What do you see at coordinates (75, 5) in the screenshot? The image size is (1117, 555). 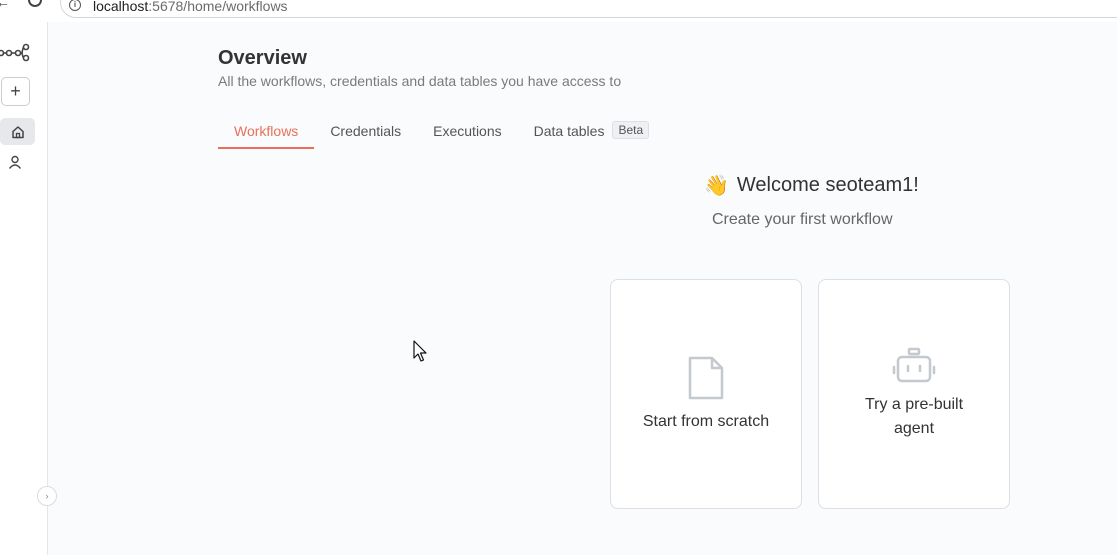 I see `info-icon: i` at bounding box center [75, 5].